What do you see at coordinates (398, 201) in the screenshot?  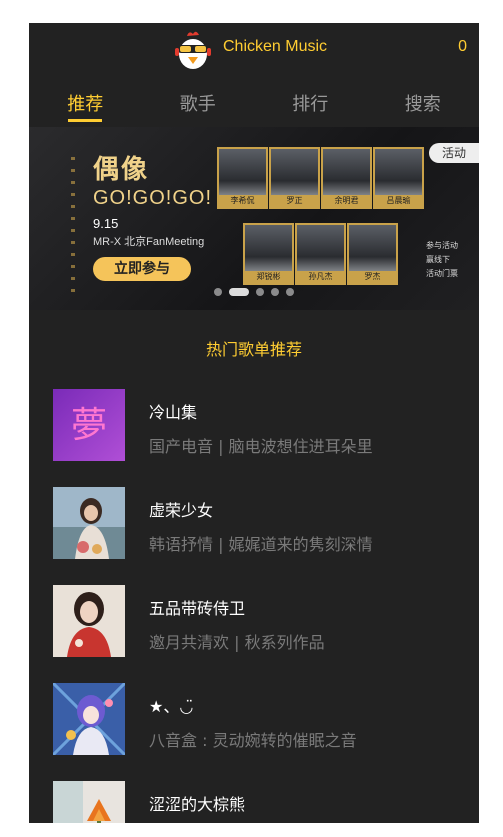 I see `member-name: 吕晨瑜` at bounding box center [398, 201].